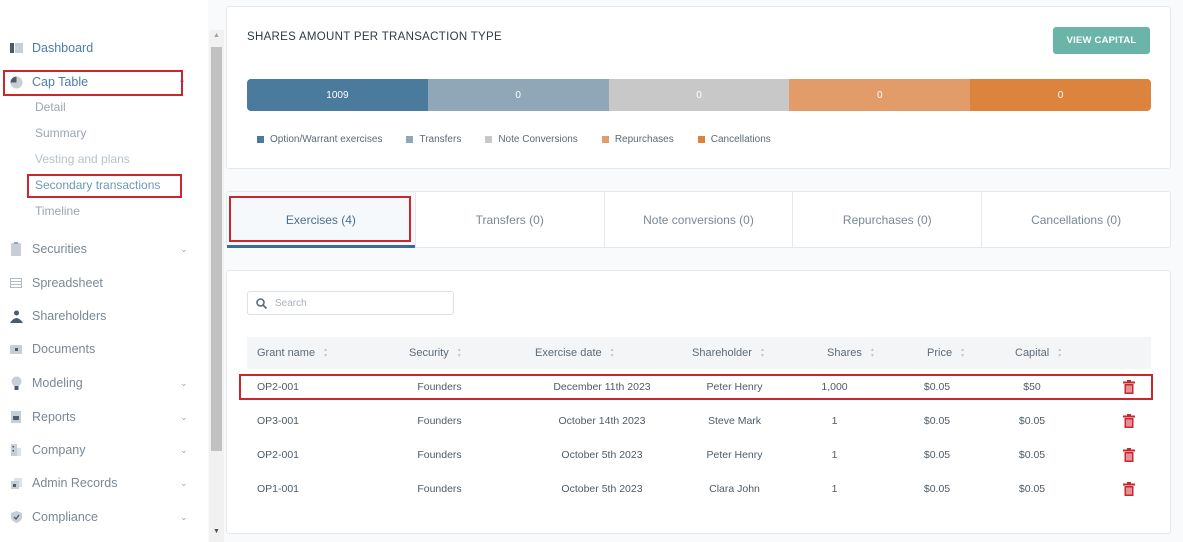 The height and width of the screenshot is (542, 1183). Describe the element at coordinates (16, 517) in the screenshot. I see `shield-icon` at that location.